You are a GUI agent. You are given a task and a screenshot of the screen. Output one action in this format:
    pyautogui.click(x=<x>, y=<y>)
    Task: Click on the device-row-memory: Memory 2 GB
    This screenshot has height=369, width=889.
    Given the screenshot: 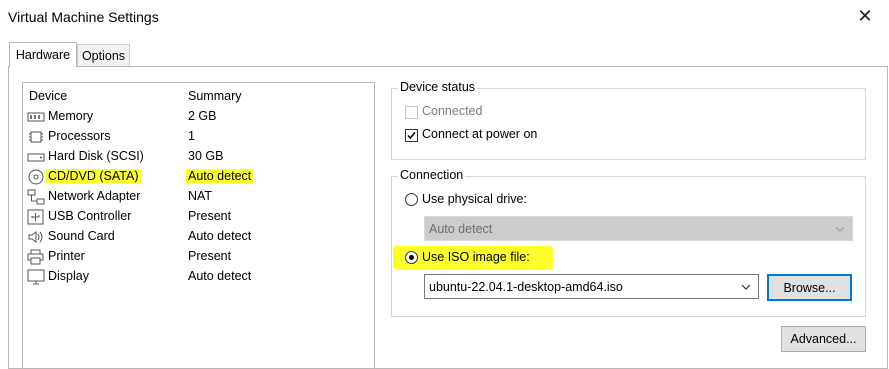 What is the action you would take?
    pyautogui.click(x=198, y=117)
    